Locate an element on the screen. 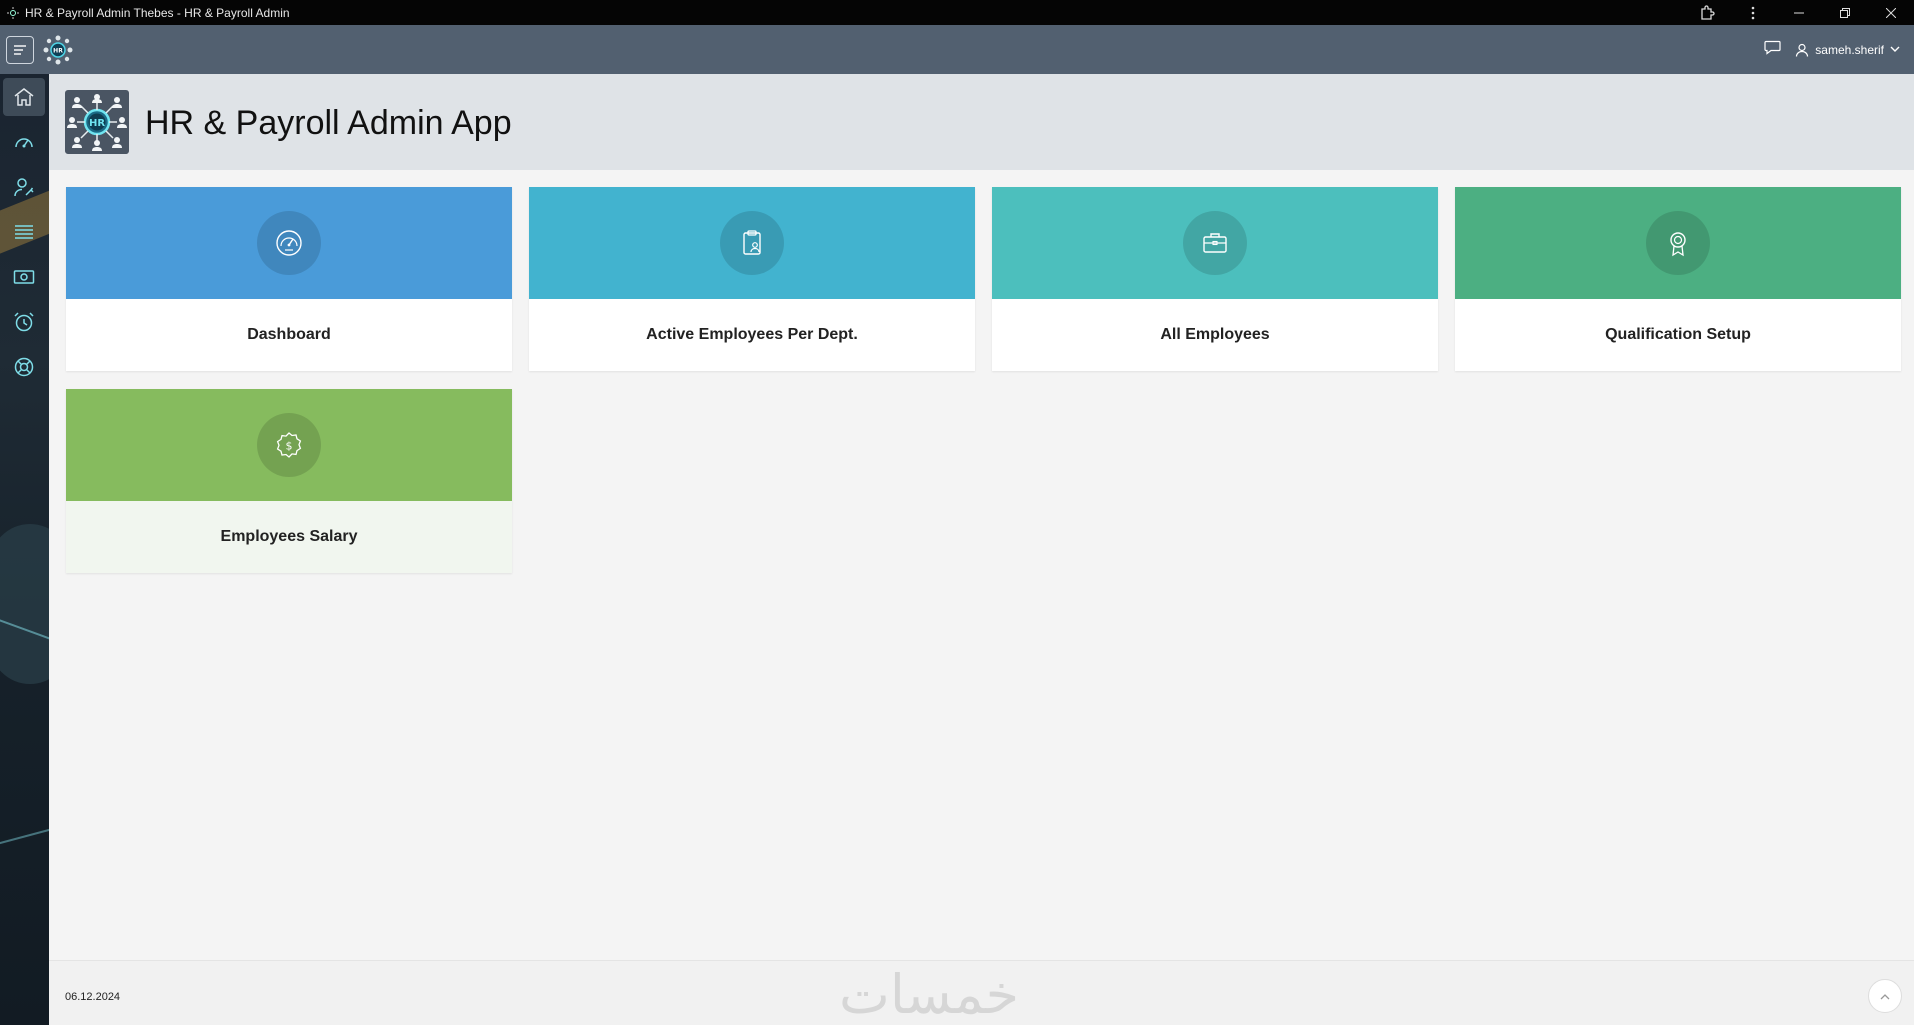 The image size is (1914, 1025). sidebar-item-support is located at coordinates (24, 367).